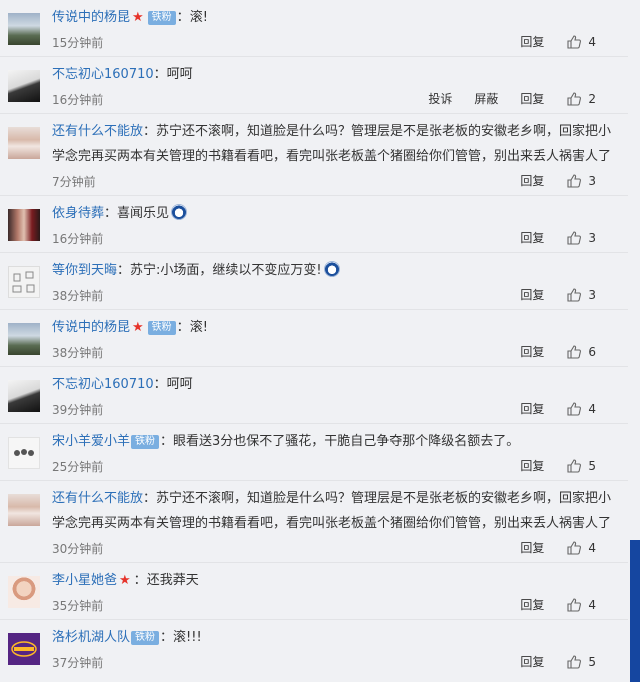  I want to click on comment-text: 眼看送3分也保不了骚花，干脆自己争夺那个降级名额去了。, so click(346, 441).